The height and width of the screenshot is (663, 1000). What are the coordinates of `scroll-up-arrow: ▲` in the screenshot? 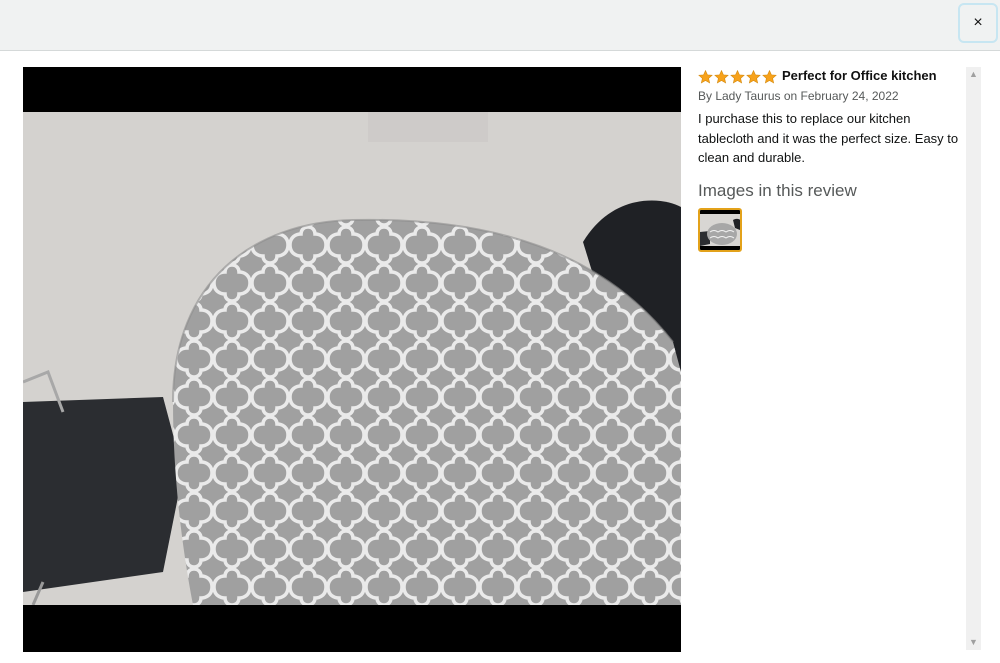 It's located at (973, 74).